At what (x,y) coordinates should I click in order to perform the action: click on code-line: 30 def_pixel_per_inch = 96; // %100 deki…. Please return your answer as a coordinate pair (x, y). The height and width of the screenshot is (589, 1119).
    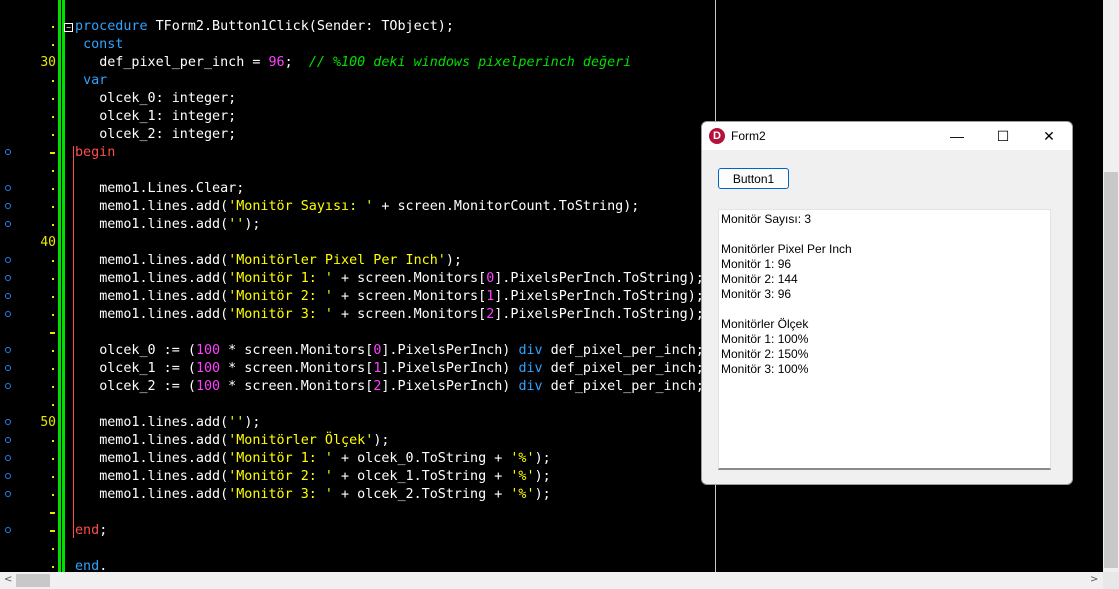
    Looking at the image, I should click on (336, 62).